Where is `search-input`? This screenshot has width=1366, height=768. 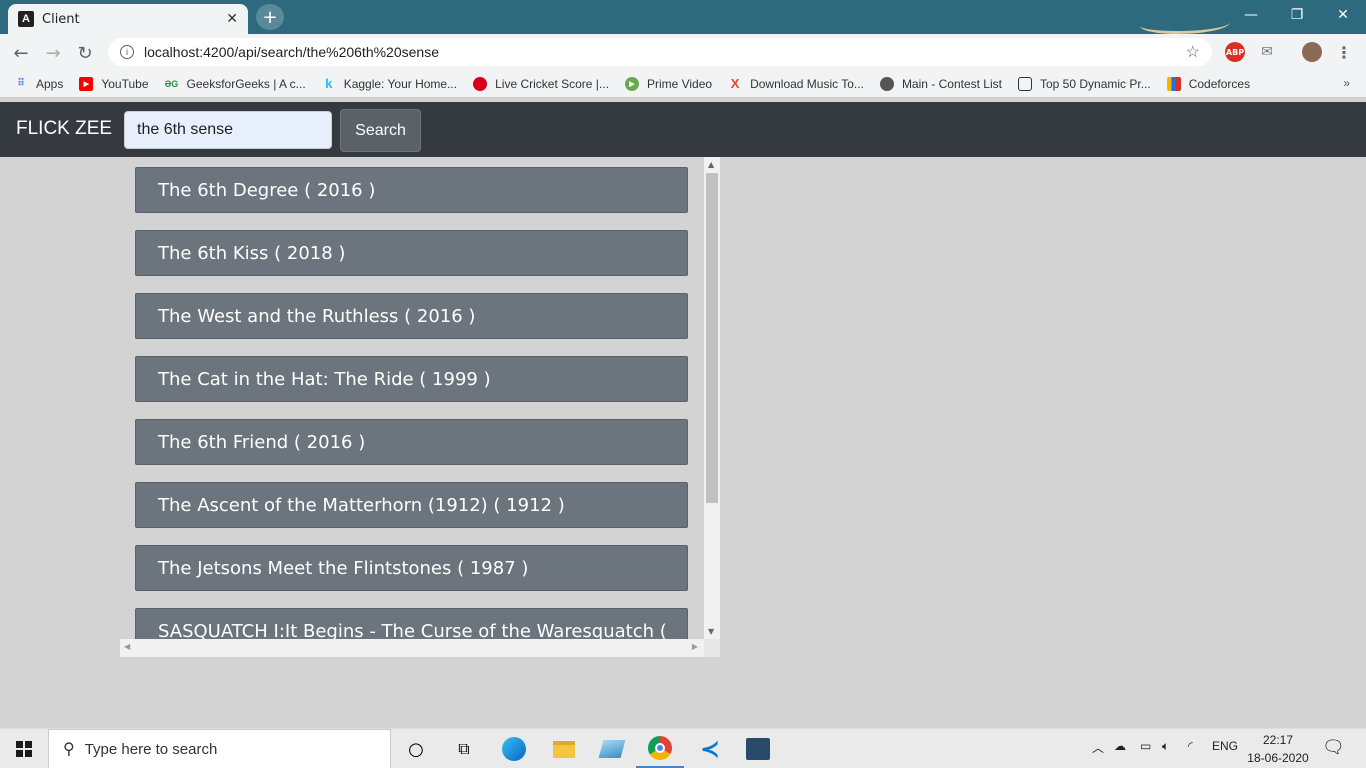 search-input is located at coordinates (228, 130).